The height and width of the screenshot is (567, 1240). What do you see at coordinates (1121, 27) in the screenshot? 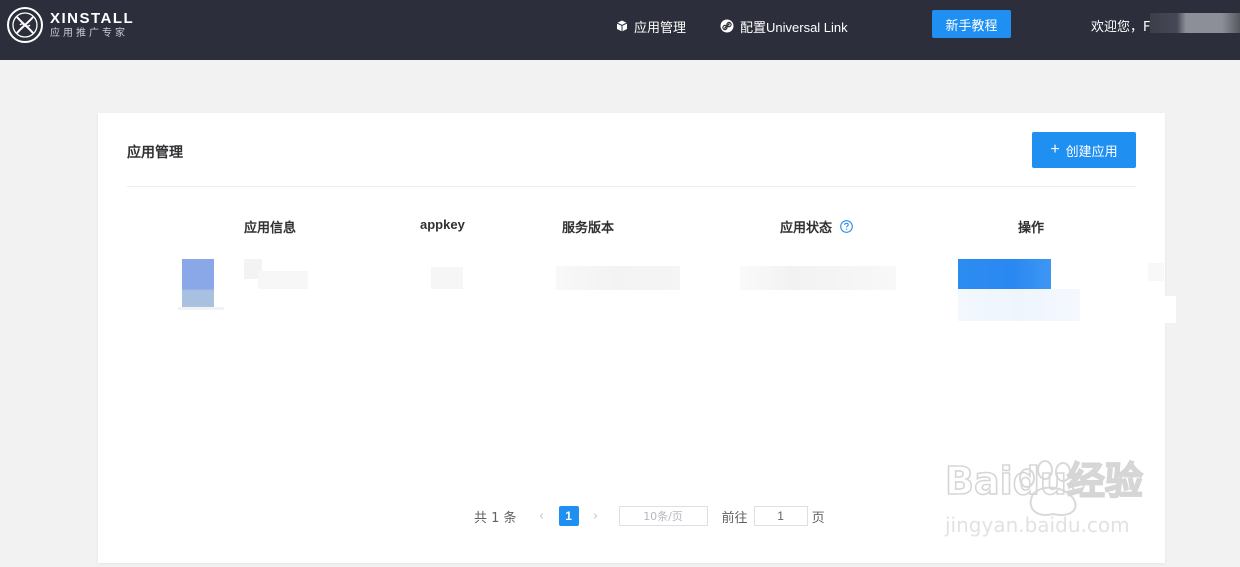
I see `welcome-text: 欢迎您，F` at bounding box center [1121, 27].